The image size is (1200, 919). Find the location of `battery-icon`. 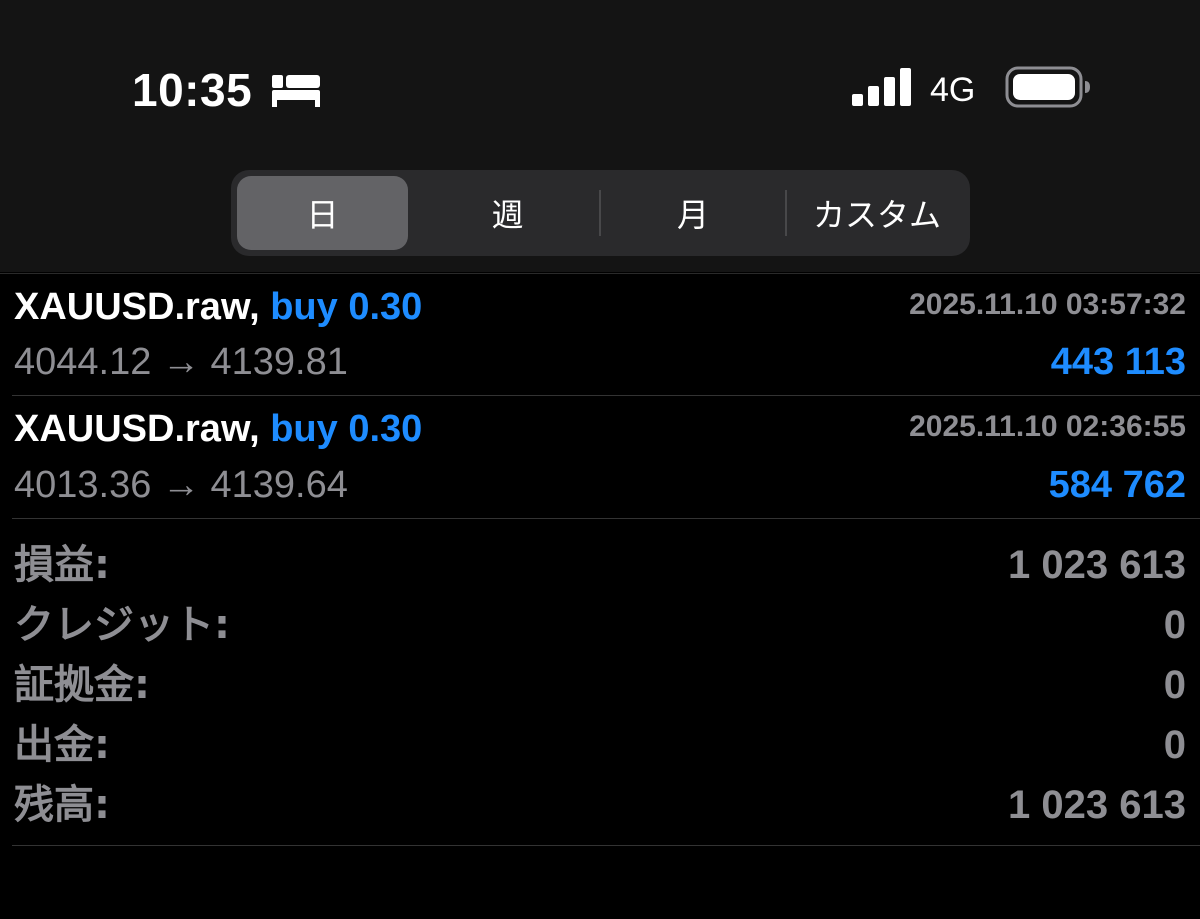

battery-icon is located at coordinates (1047, 87).